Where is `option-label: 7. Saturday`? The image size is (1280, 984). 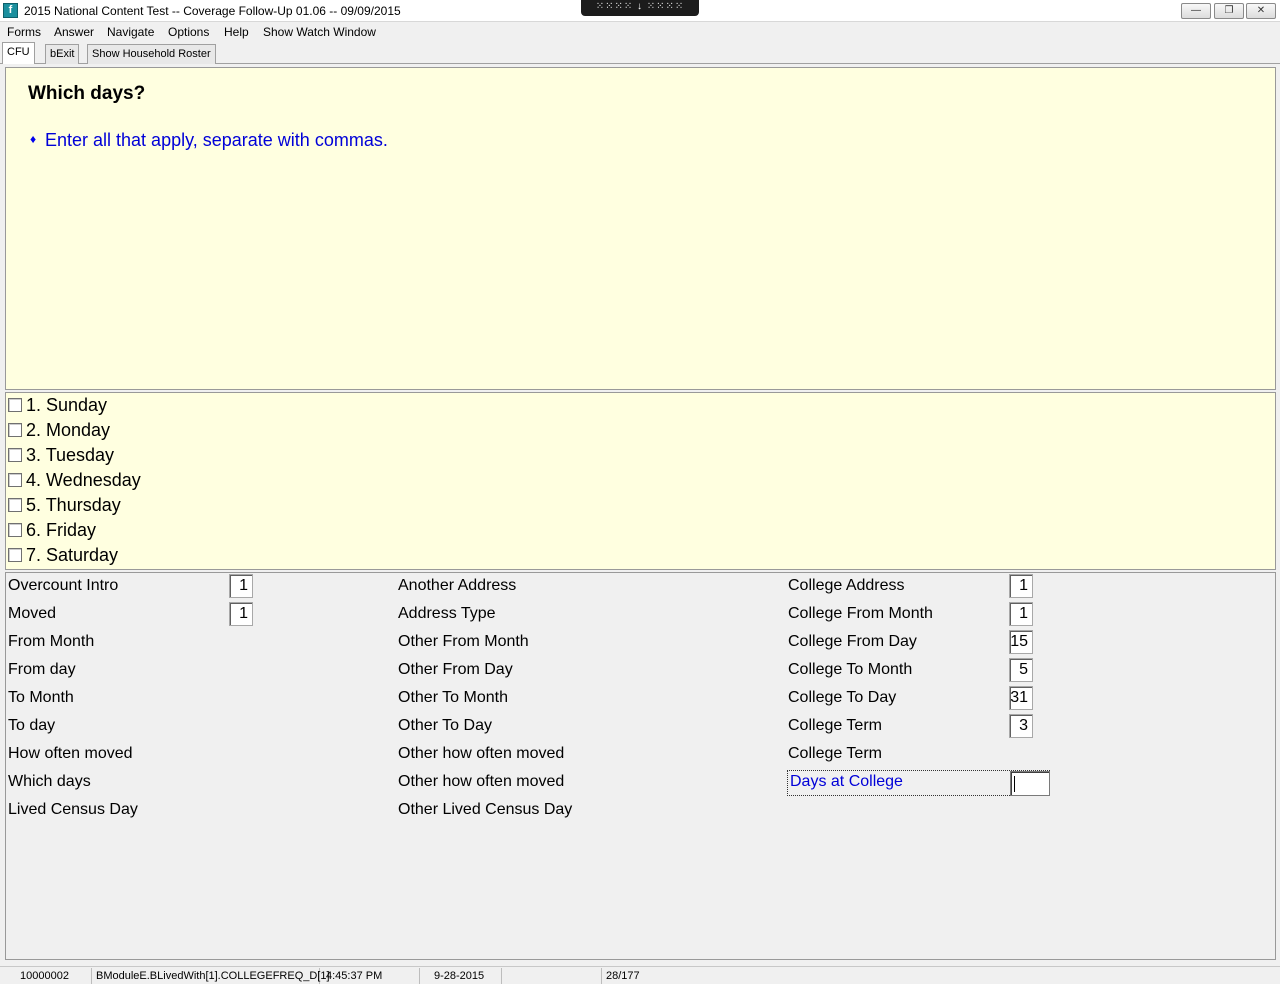
option-label: 7. Saturday is located at coordinates (72, 555).